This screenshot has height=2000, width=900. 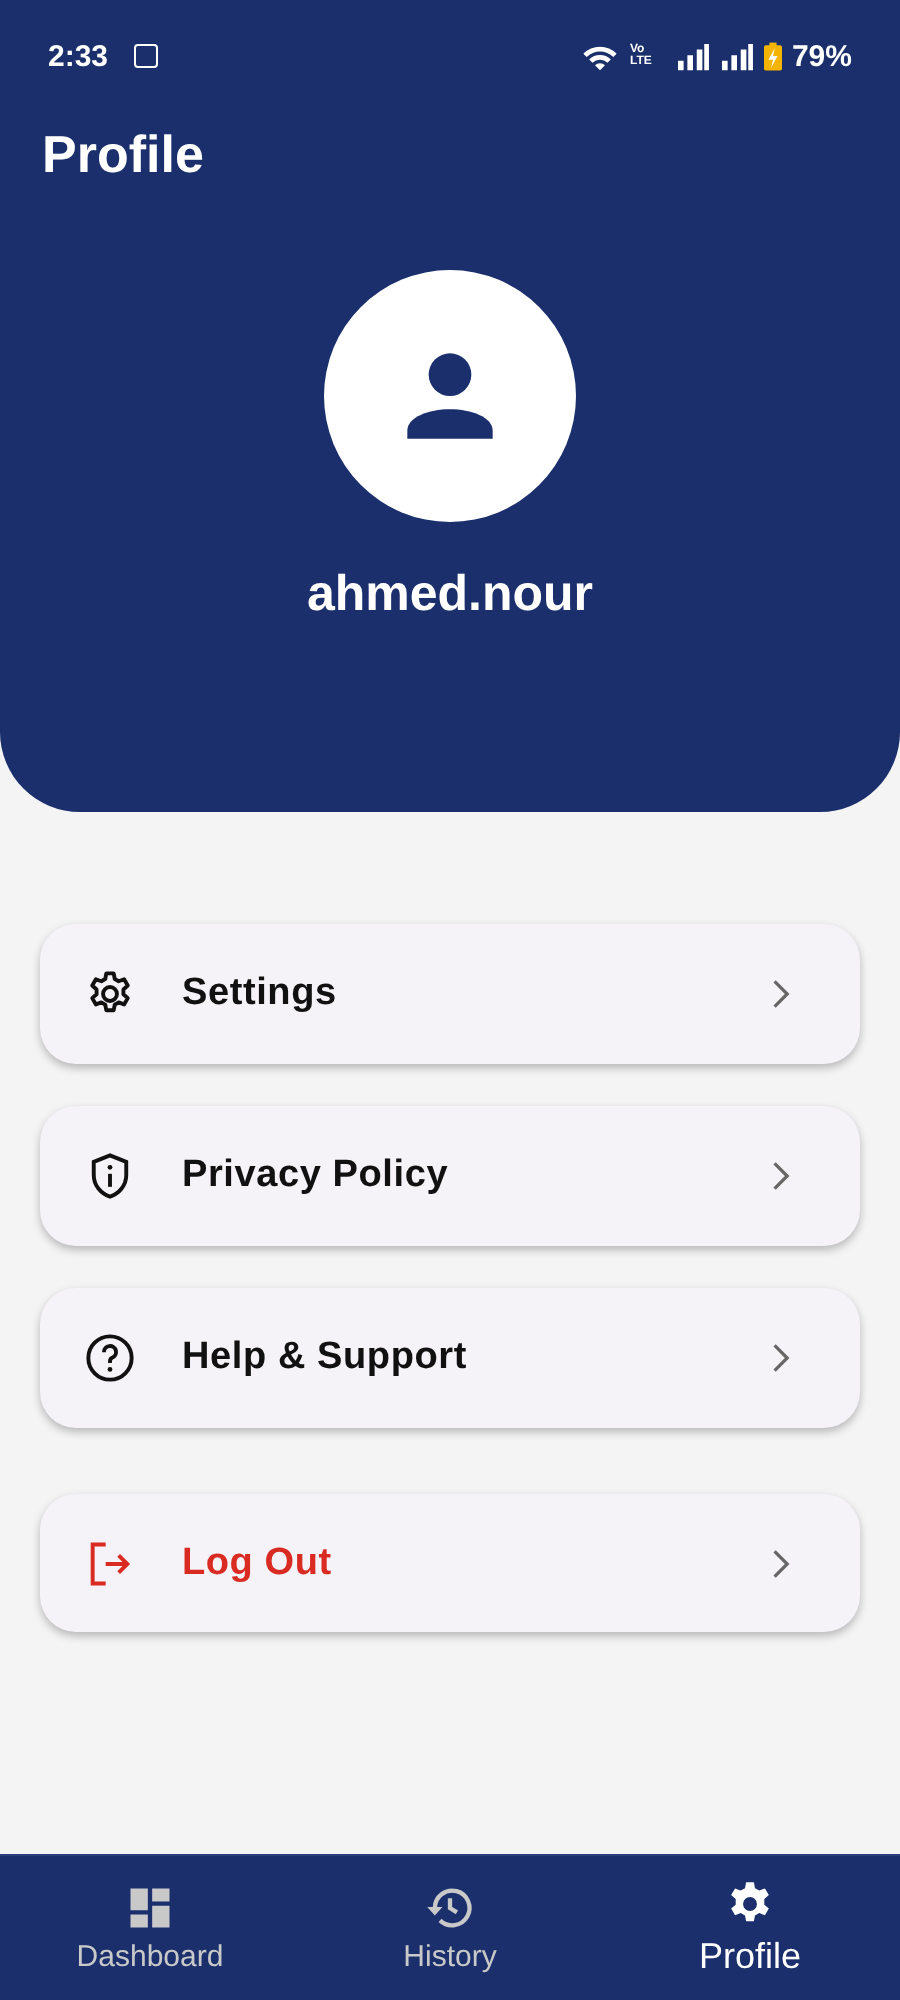 I want to click on nav-tab: Dashboard, so click(x=150, y=1928).